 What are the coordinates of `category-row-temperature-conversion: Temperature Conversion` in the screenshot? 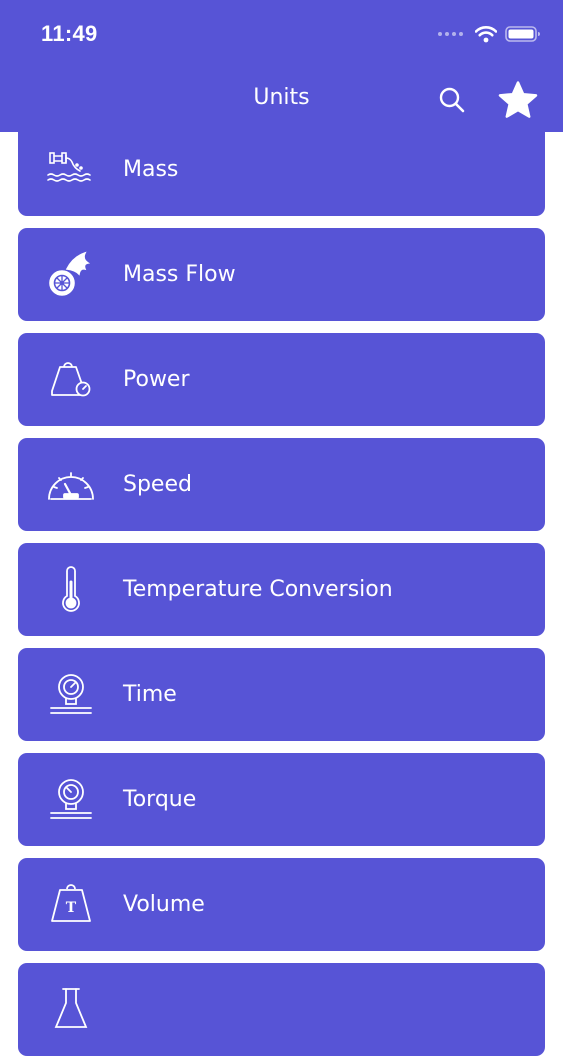 It's located at (281, 589).